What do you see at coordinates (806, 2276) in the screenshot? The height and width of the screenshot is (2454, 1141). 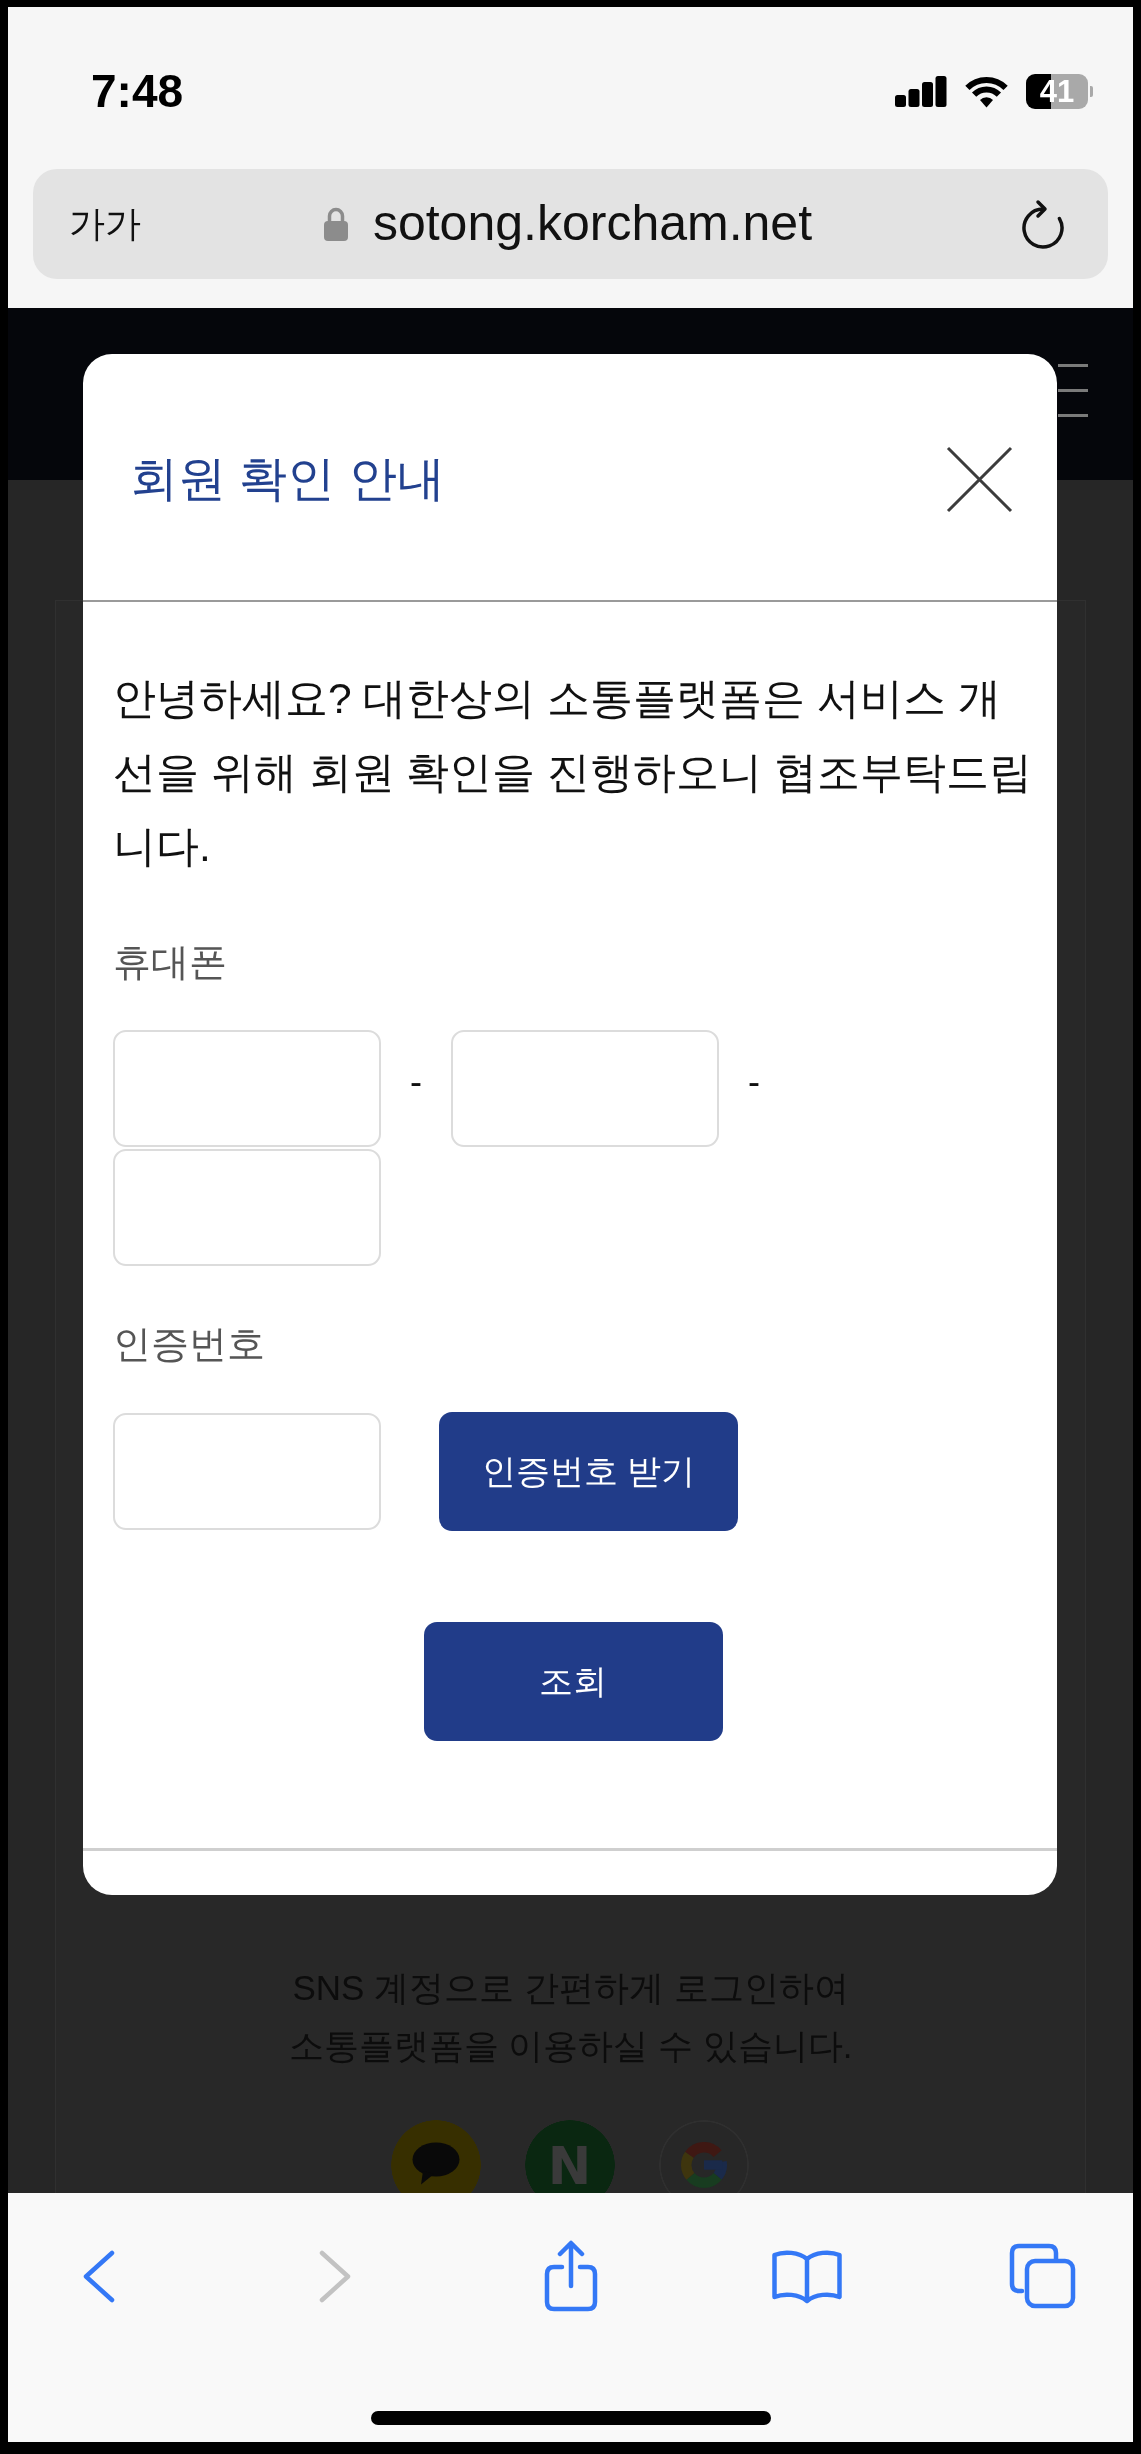 I see `book-icon` at bounding box center [806, 2276].